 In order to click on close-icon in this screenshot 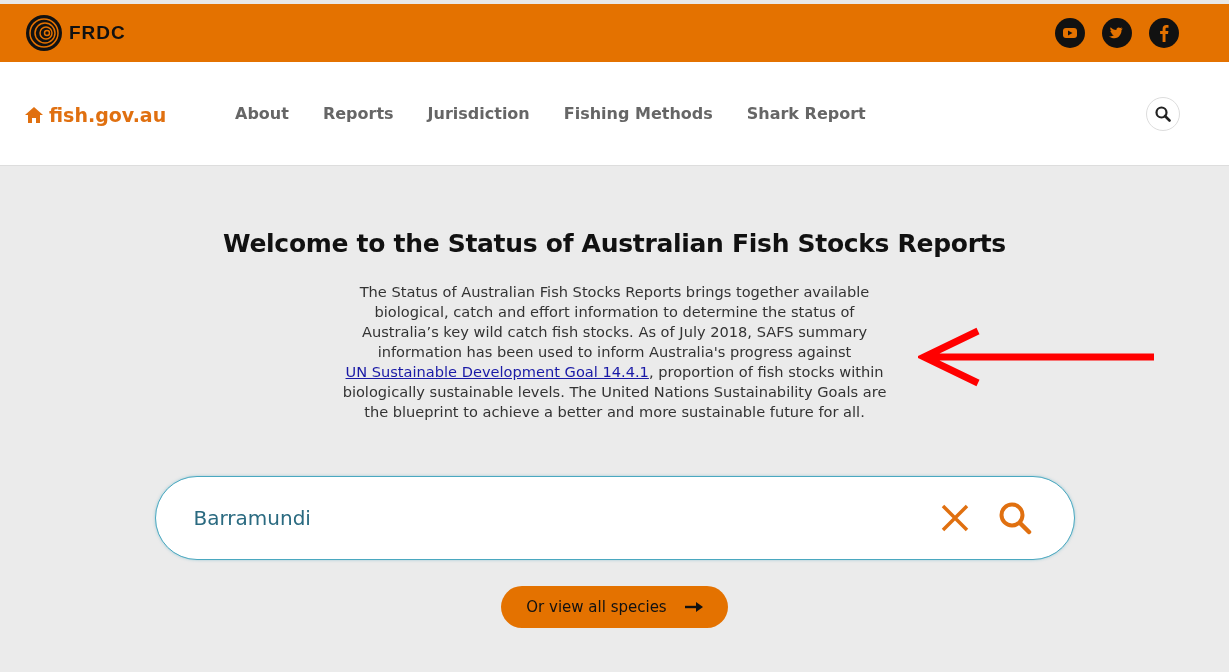, I will do `click(954, 518)`.